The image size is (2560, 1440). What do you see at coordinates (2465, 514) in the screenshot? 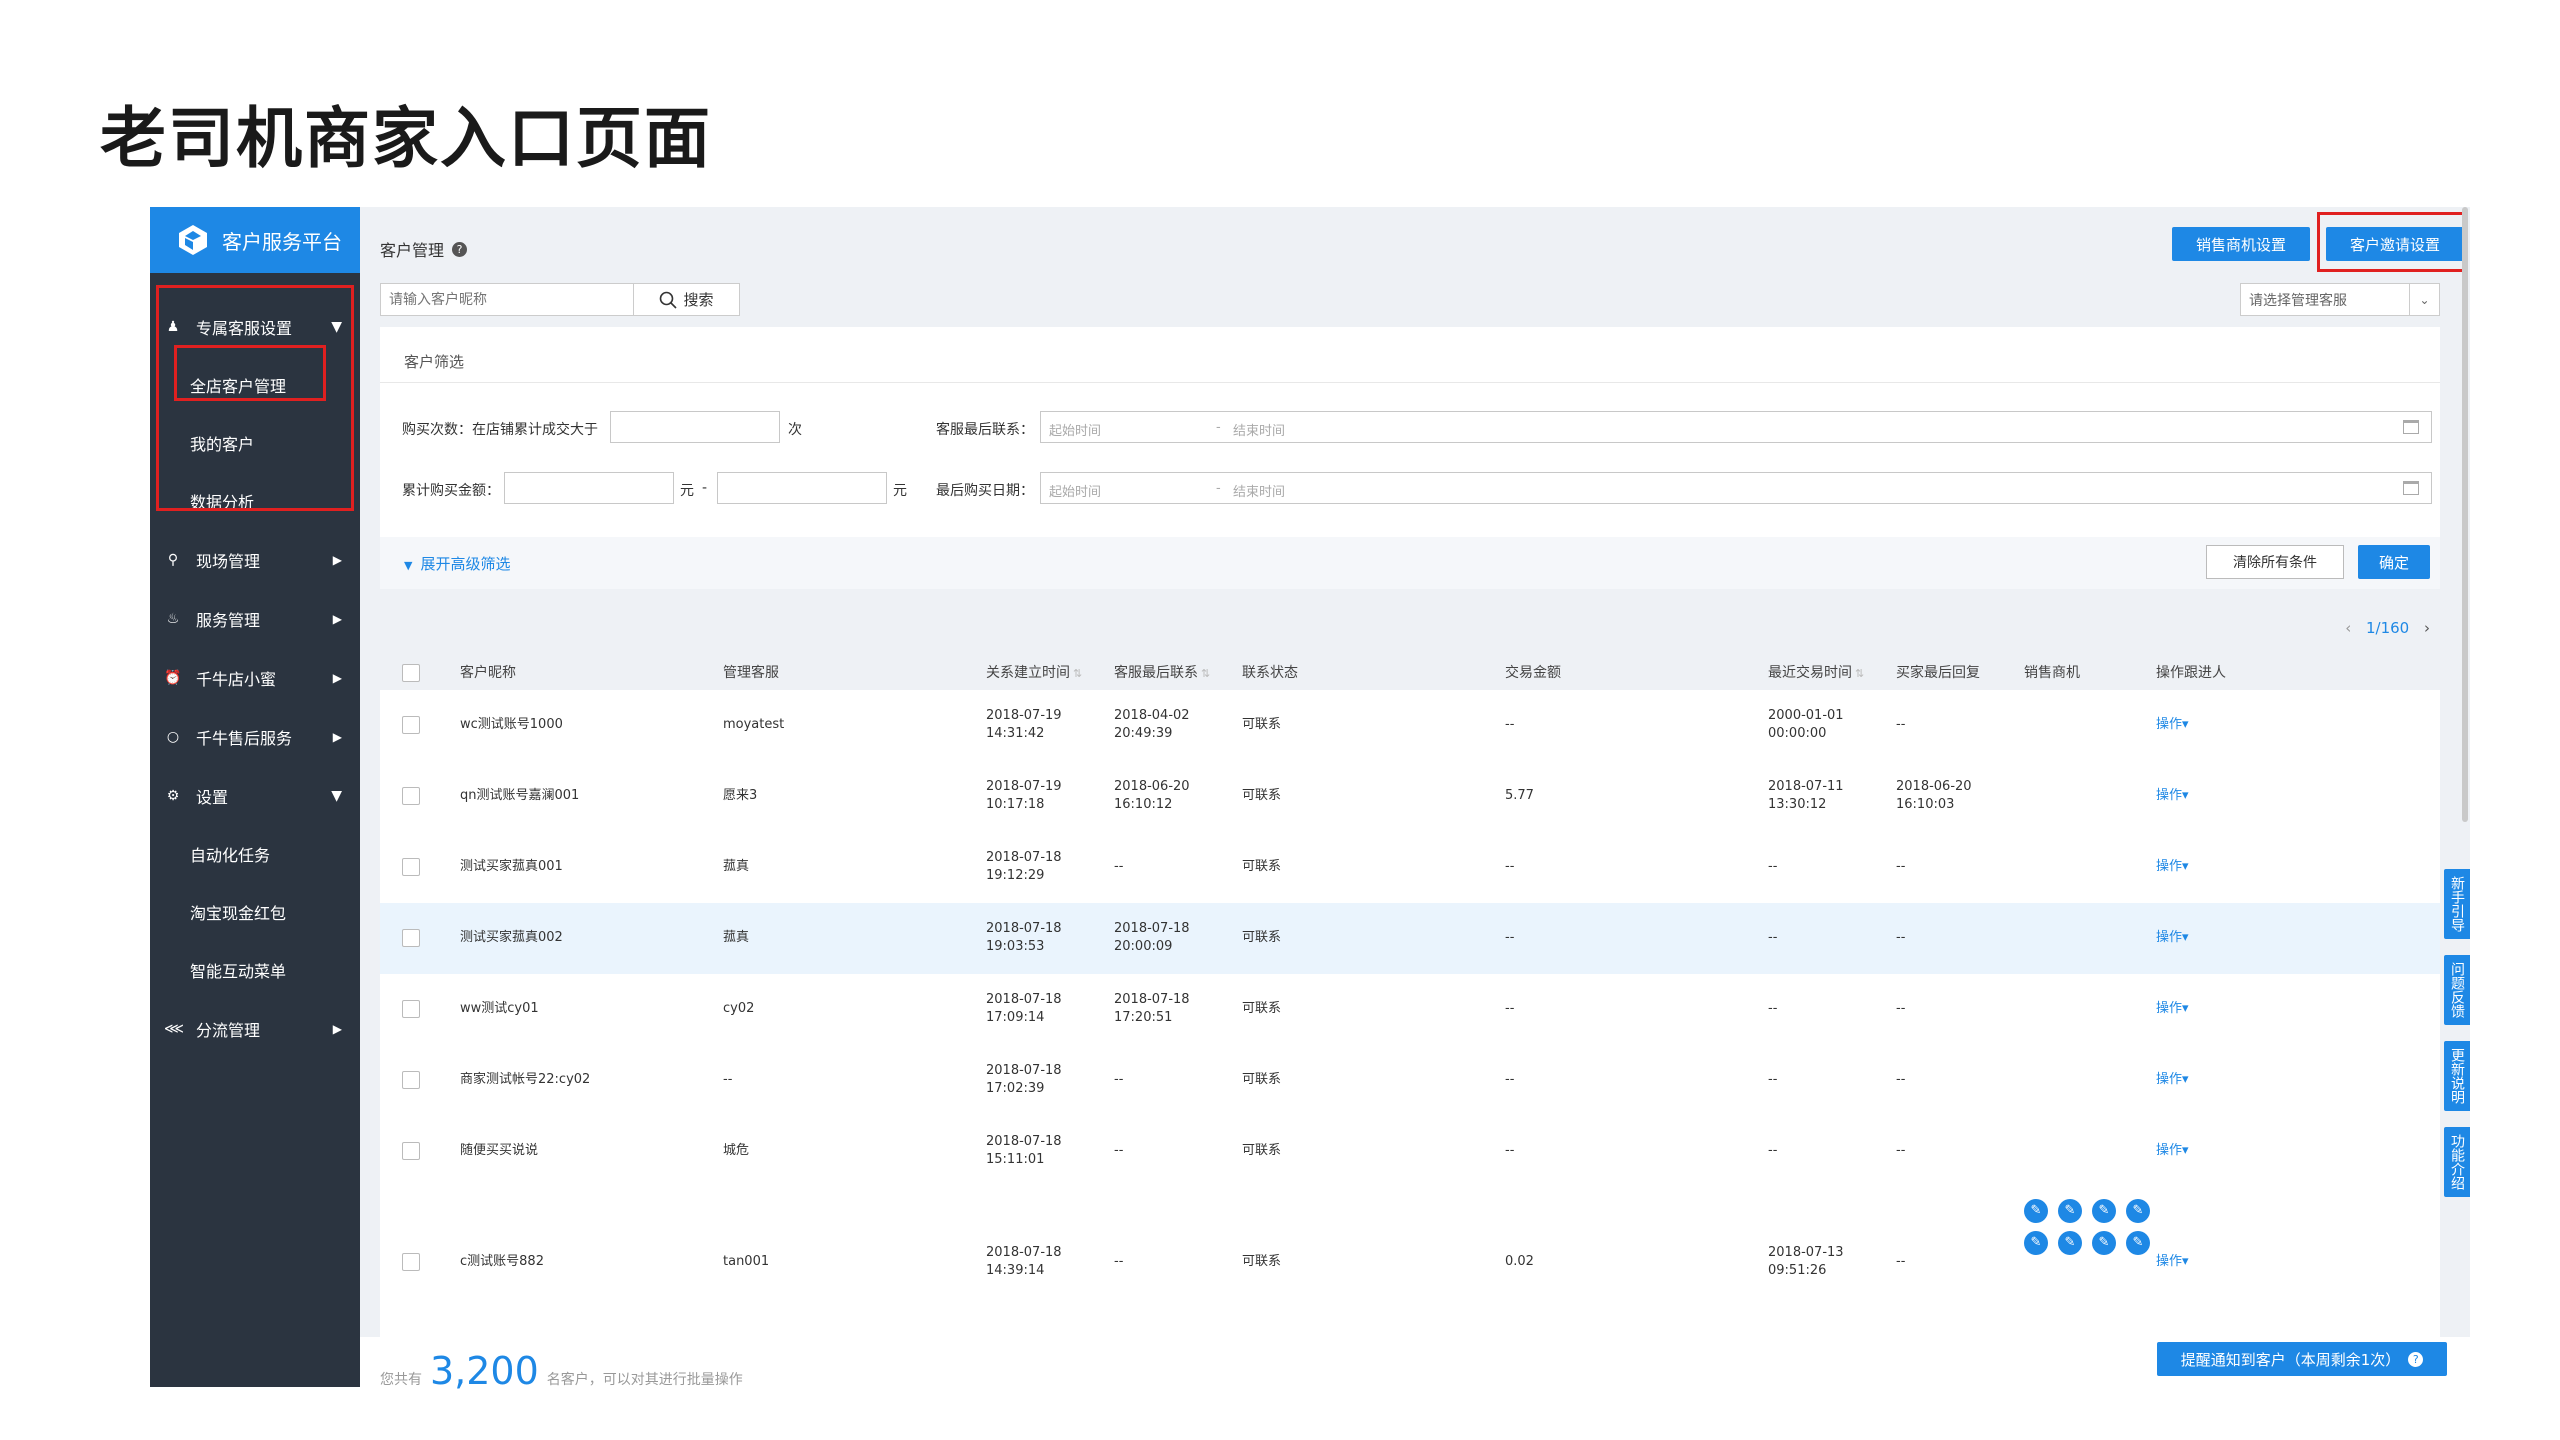
I see `scrollbar` at bounding box center [2465, 514].